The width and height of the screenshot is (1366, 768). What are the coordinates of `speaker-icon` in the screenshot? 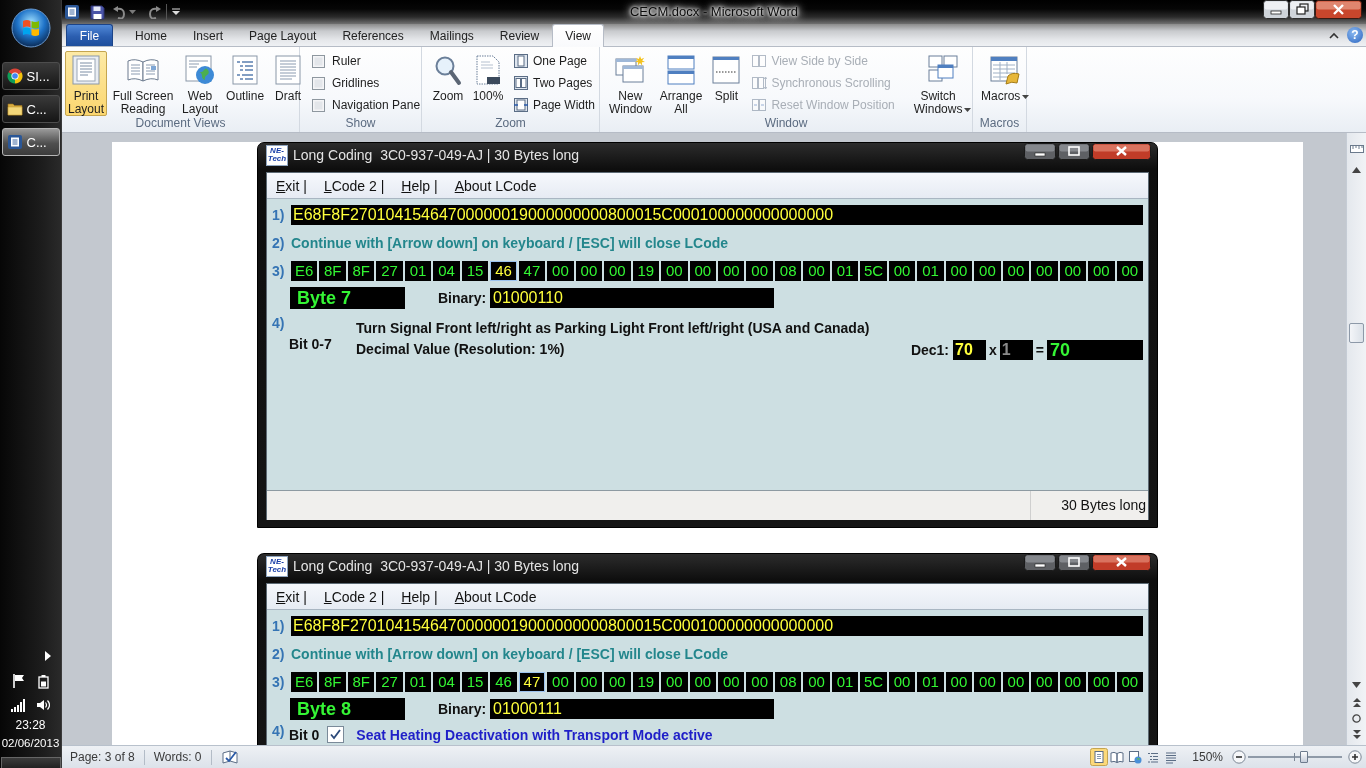 It's located at (43, 705).